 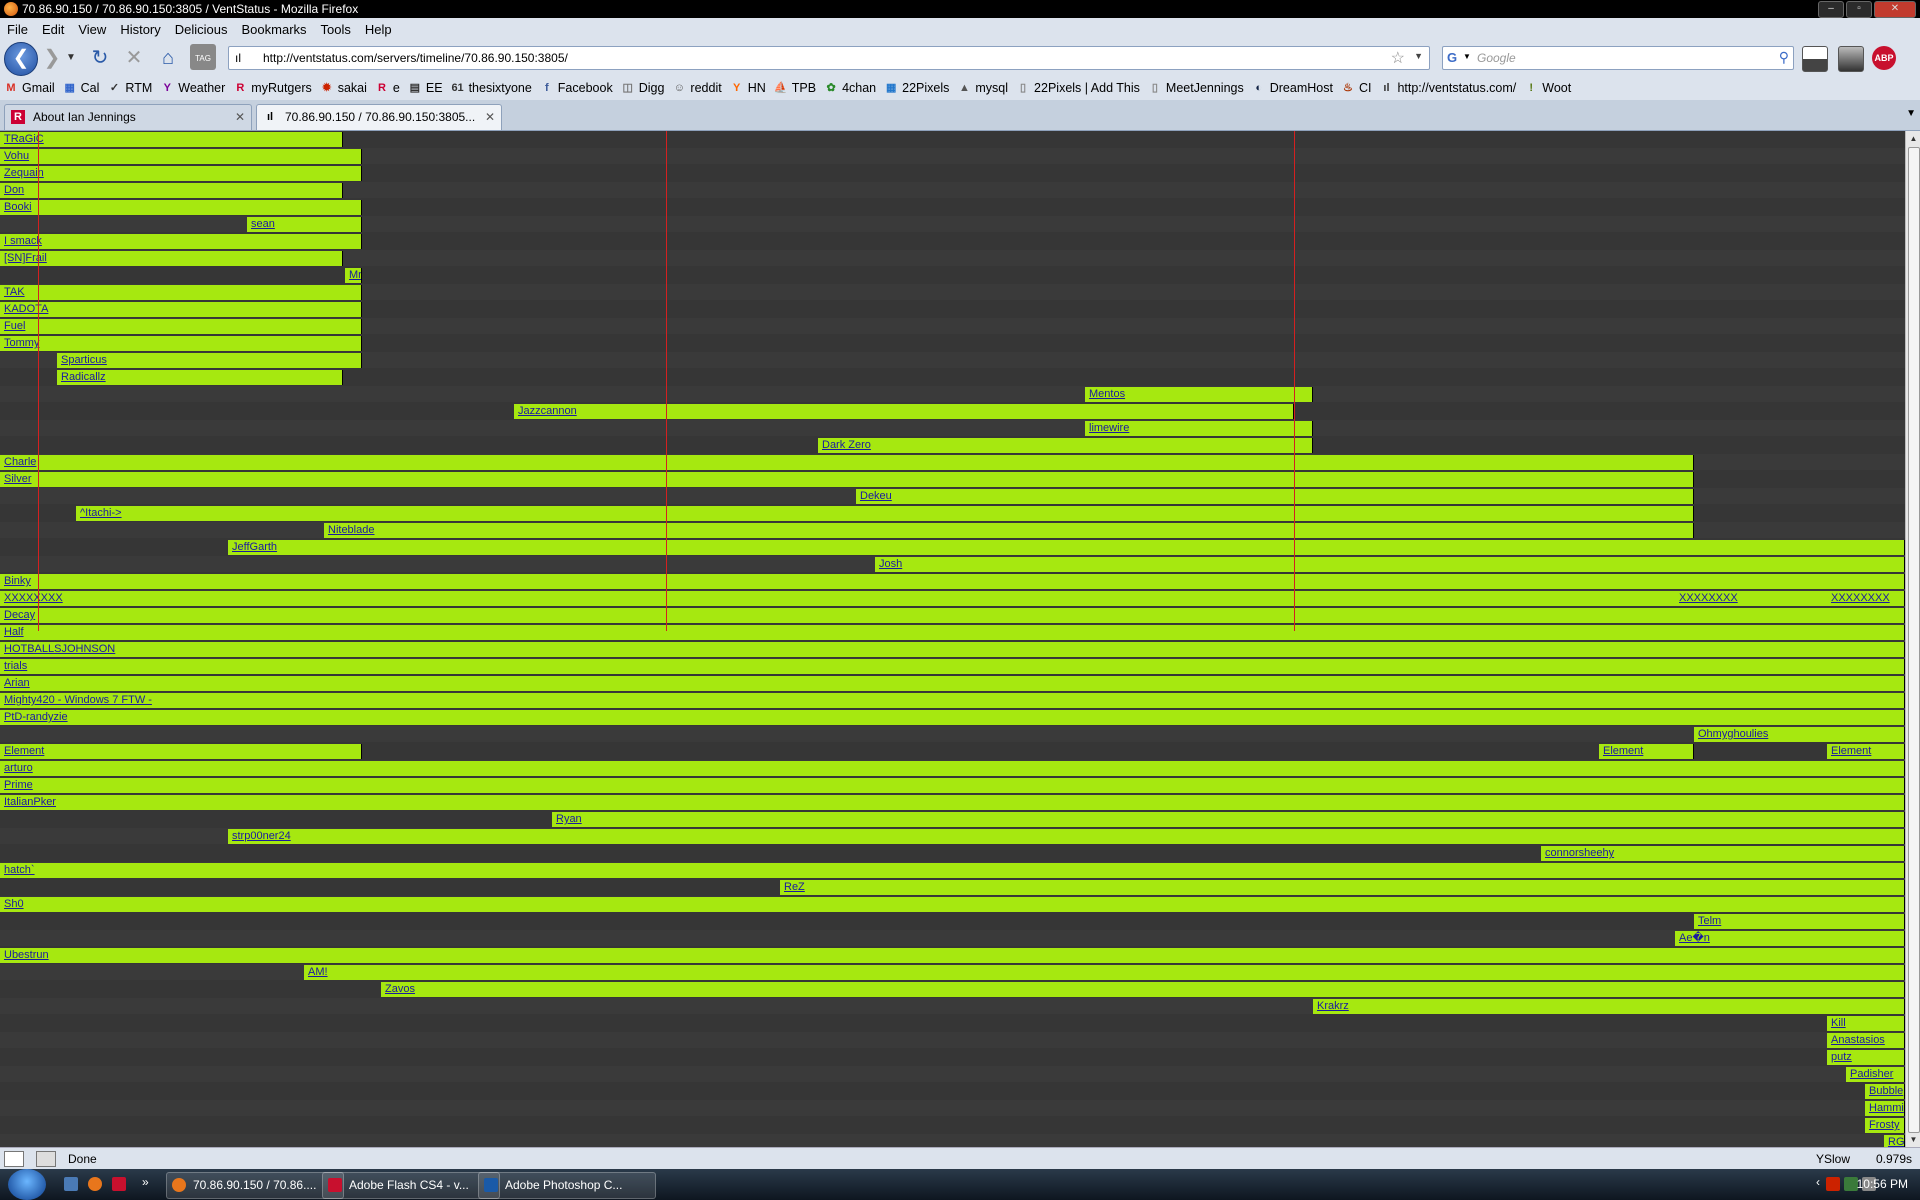 What do you see at coordinates (168, 58) in the screenshot?
I see `home-button: ⌂` at bounding box center [168, 58].